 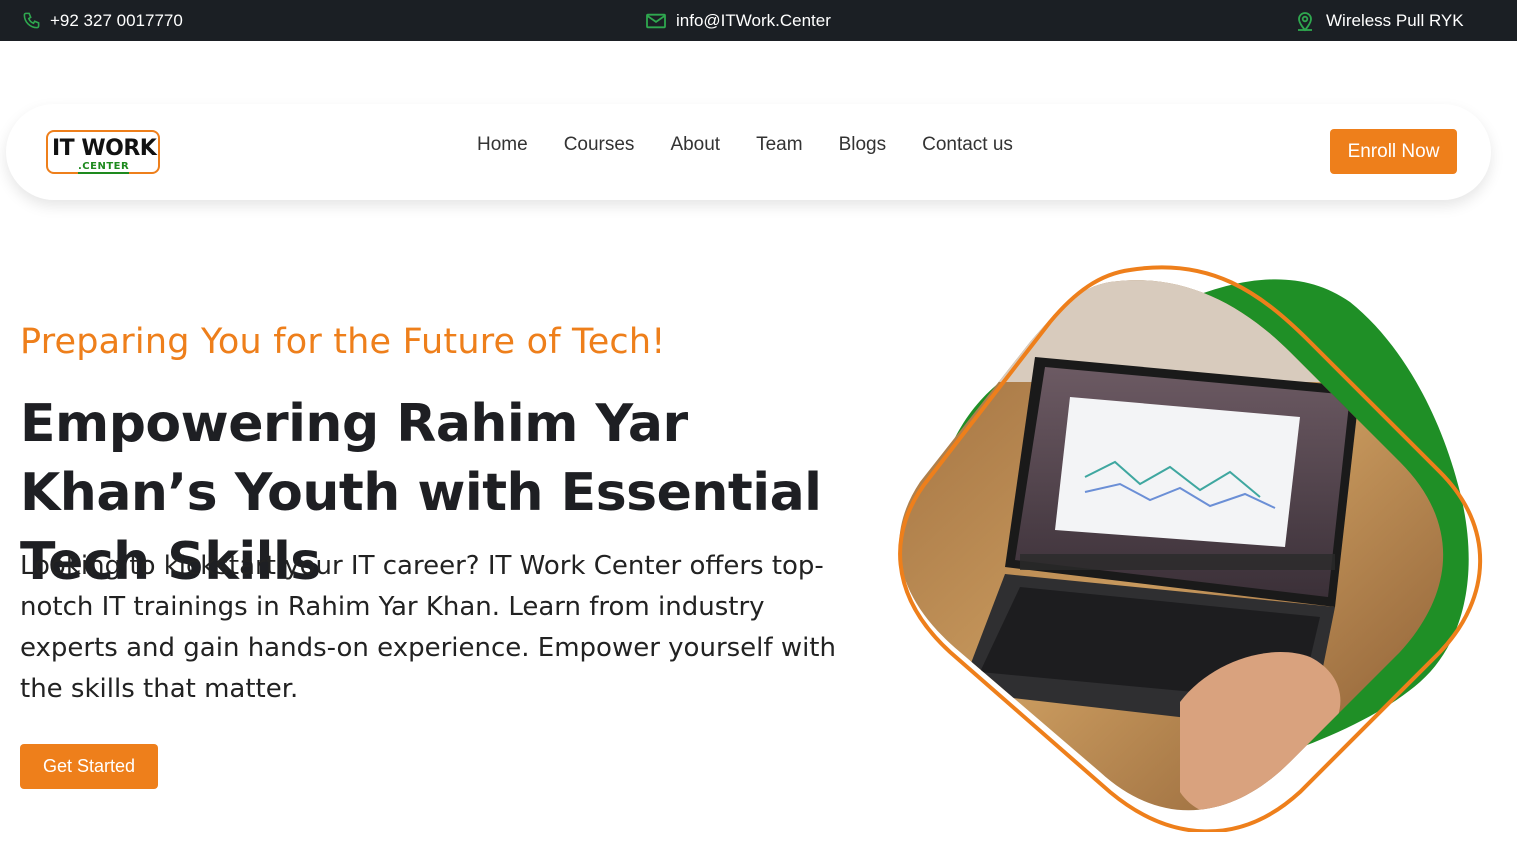 I want to click on nav-contact: Contact us, so click(x=967, y=145).